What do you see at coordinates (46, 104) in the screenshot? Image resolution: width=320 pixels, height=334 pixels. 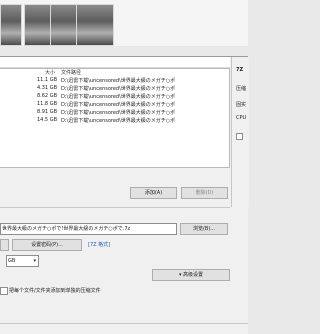 I see `file-size: 11.8 GB` at bounding box center [46, 104].